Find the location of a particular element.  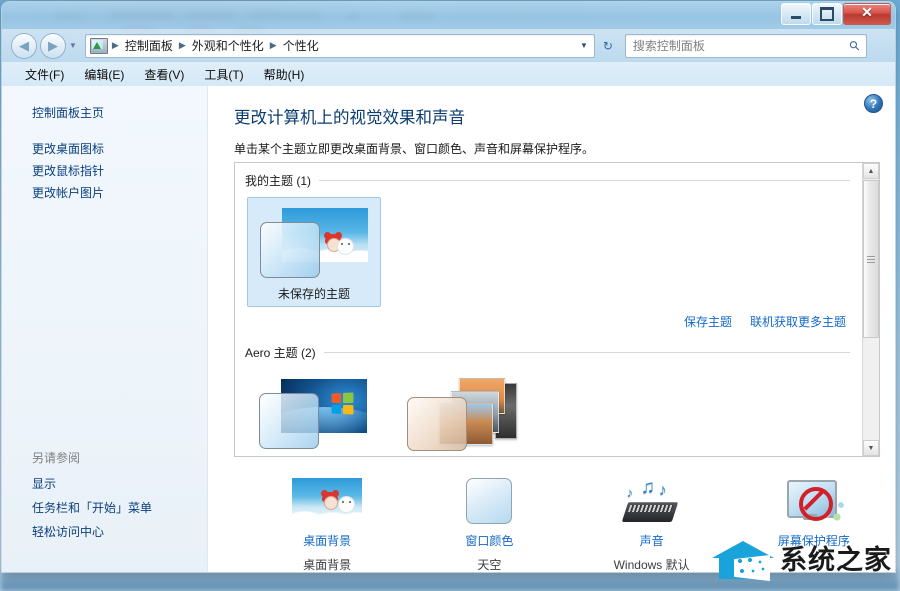

breadcrumb-item-personalization: 个性化 is located at coordinates (301, 45).